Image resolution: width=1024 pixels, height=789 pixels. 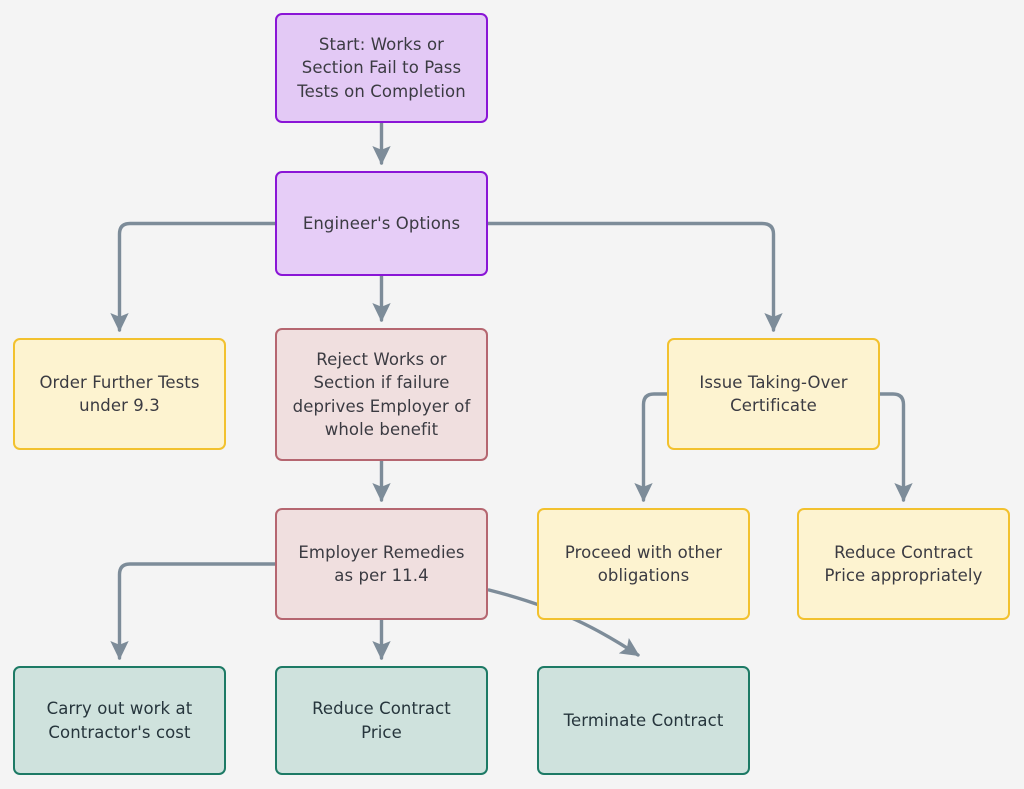 What do you see at coordinates (773, 394) in the screenshot?
I see `node-taking_over: Issue Taking-Over Certificate` at bounding box center [773, 394].